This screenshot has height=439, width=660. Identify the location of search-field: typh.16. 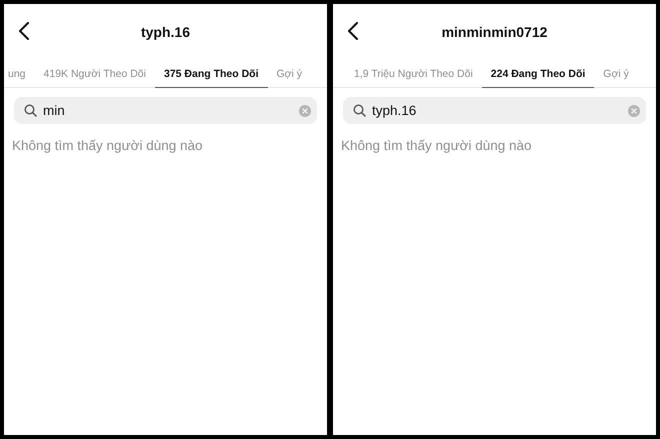
(494, 110).